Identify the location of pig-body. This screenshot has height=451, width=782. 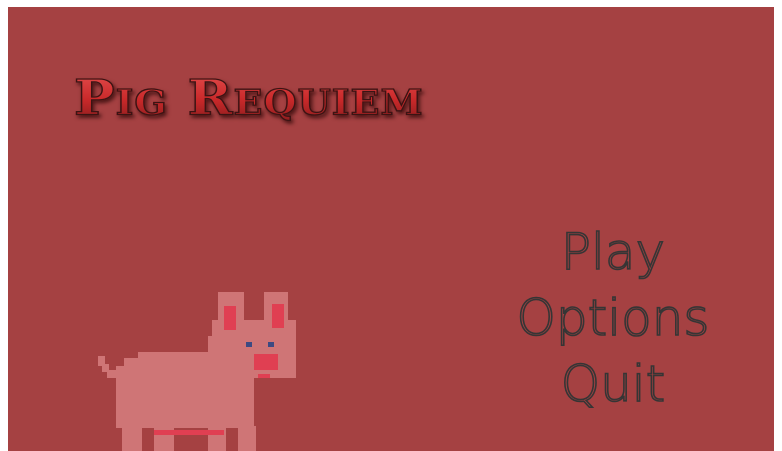
(197, 371).